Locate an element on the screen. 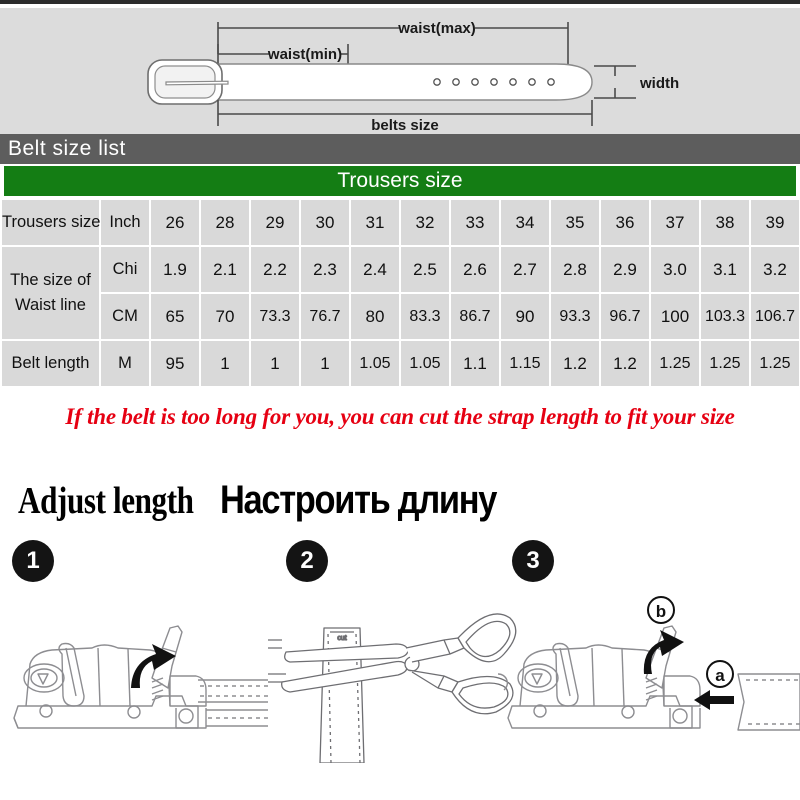 The width and height of the screenshot is (800, 800). waist-line-label-1: The size of is located at coordinates (50, 280).